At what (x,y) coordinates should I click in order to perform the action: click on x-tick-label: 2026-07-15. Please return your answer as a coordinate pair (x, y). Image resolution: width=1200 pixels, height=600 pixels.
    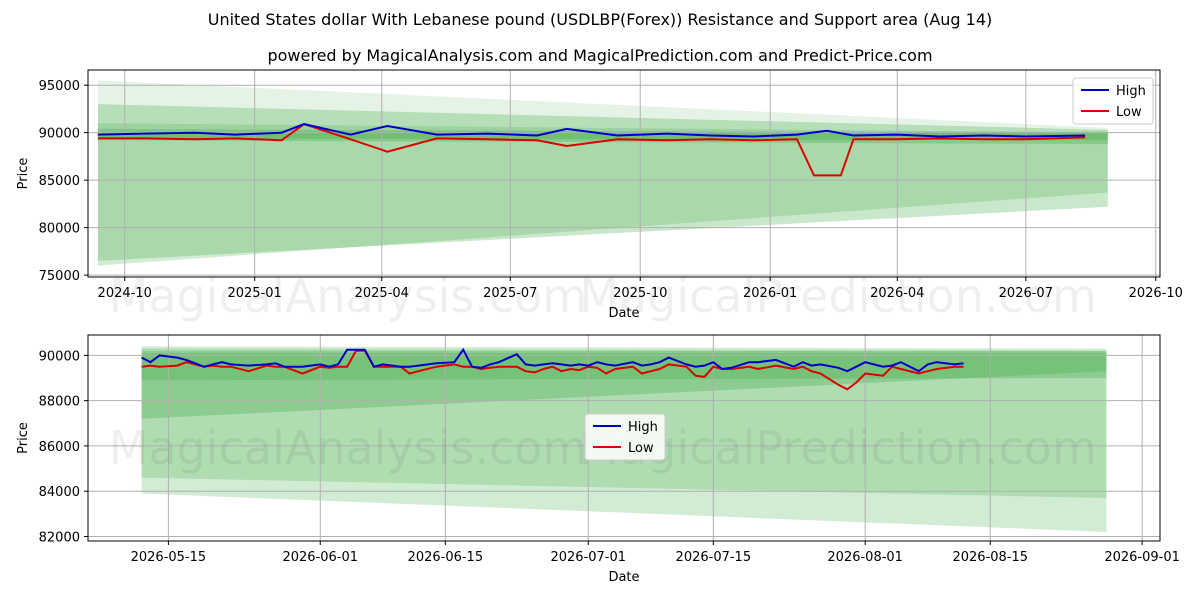
    Looking at the image, I should click on (714, 557).